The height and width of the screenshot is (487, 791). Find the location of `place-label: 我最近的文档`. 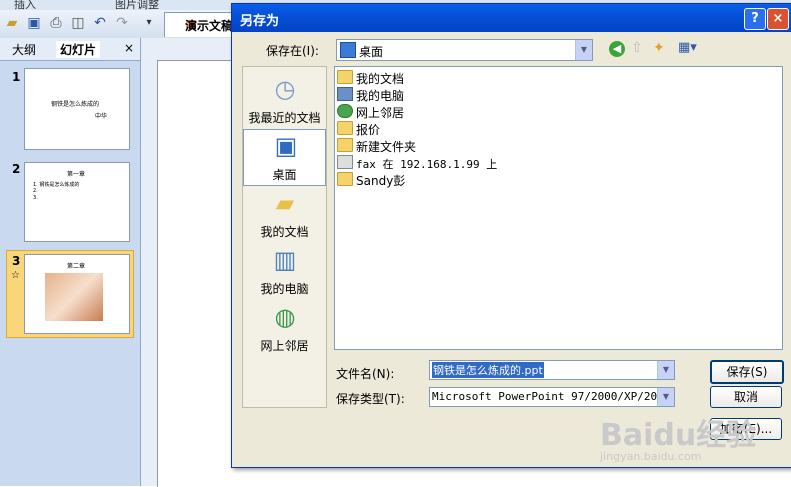

place-label: 我最近的文档 is located at coordinates (284, 118).